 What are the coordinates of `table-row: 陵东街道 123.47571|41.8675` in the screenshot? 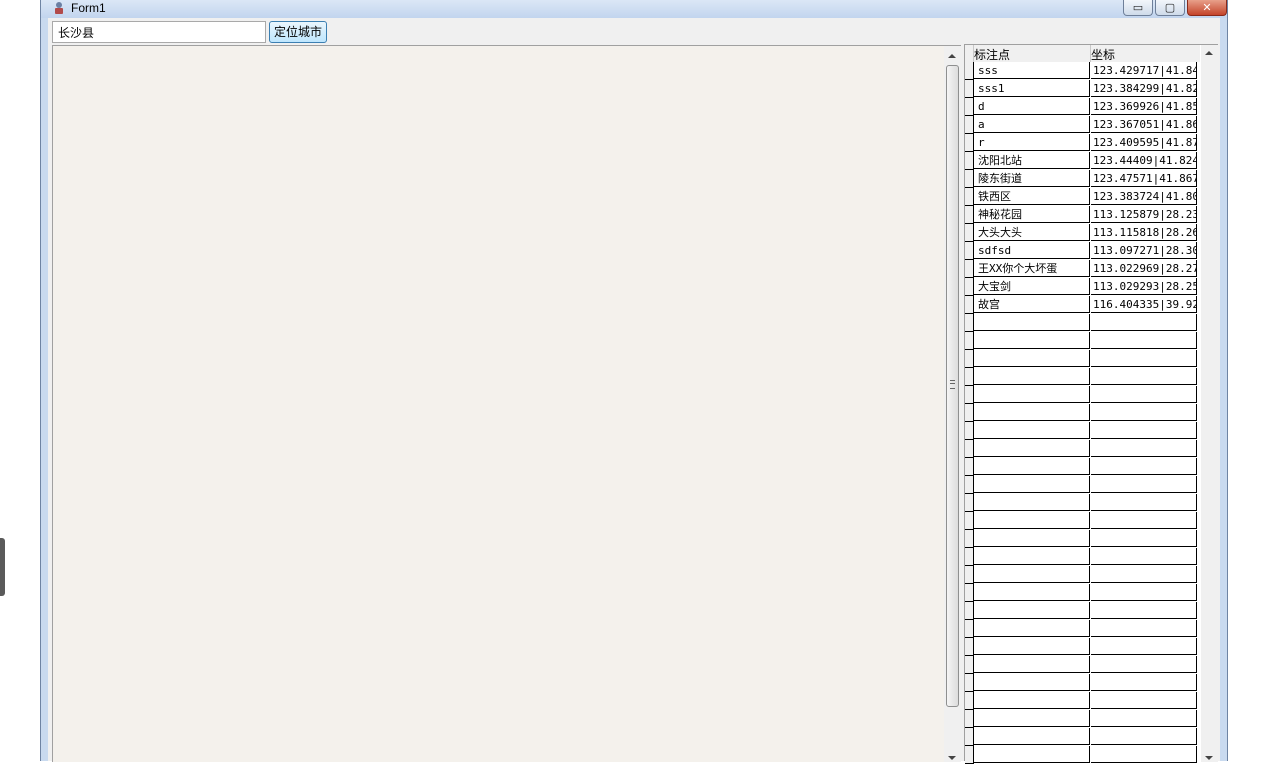 It's located at (1082, 179).